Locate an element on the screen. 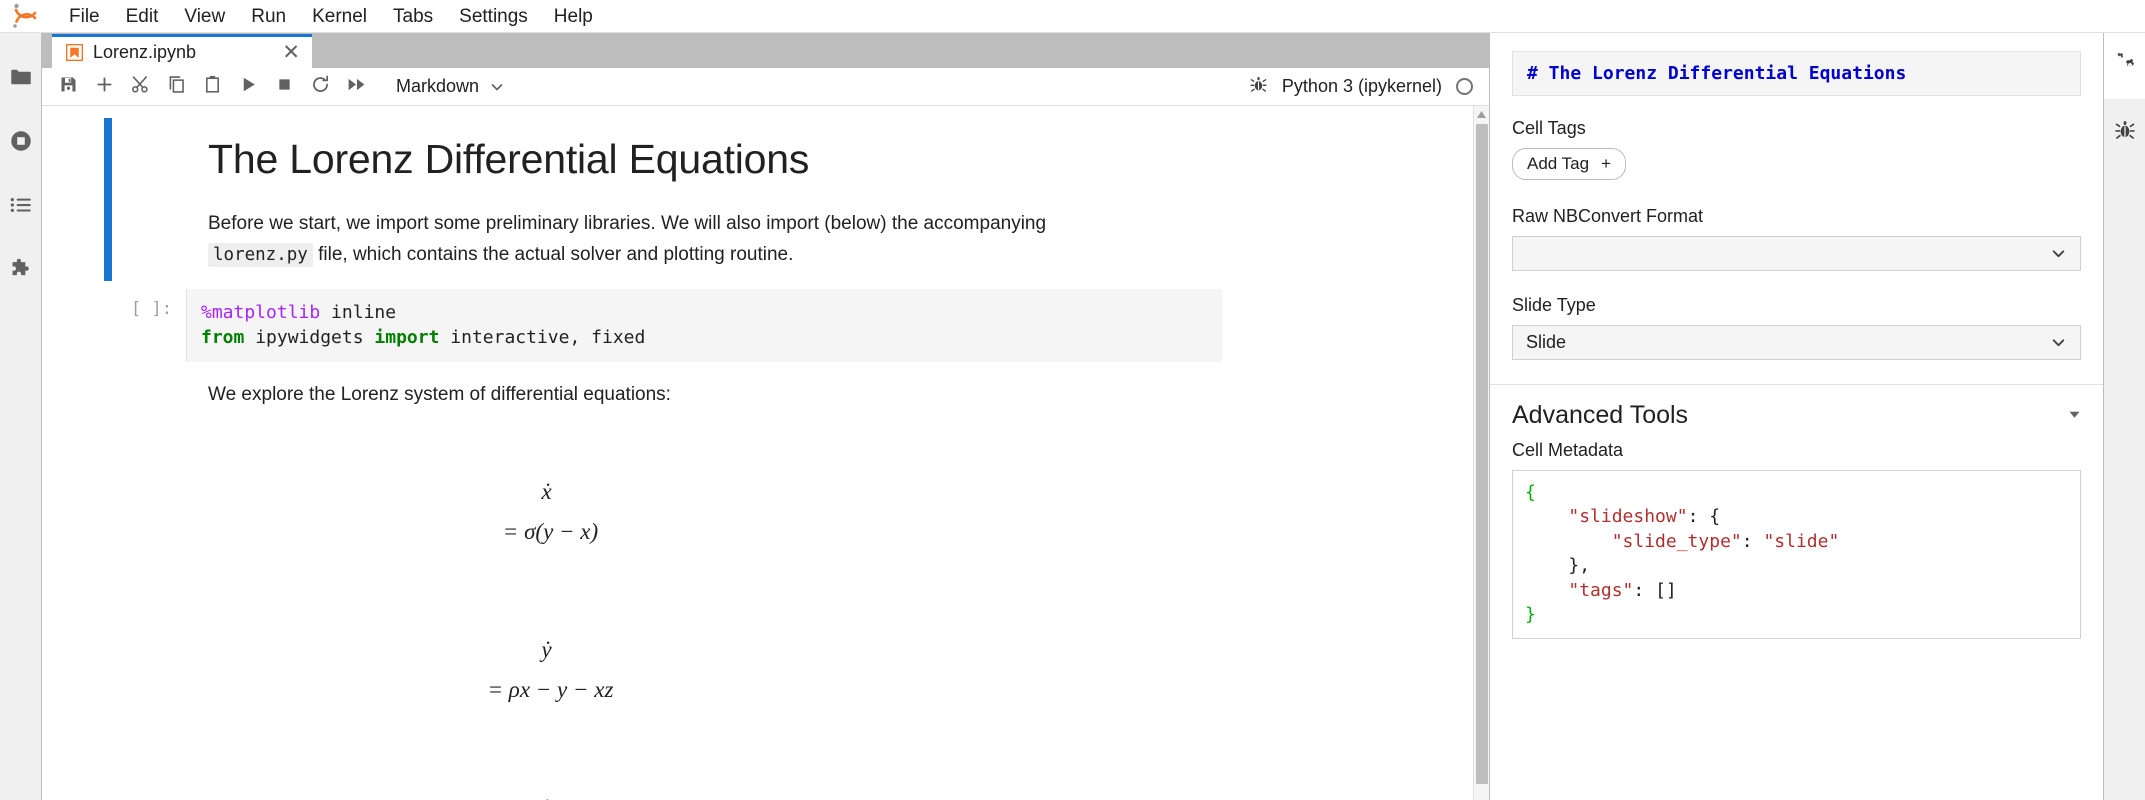  sidebar-item-toc is located at coordinates (21, 207).